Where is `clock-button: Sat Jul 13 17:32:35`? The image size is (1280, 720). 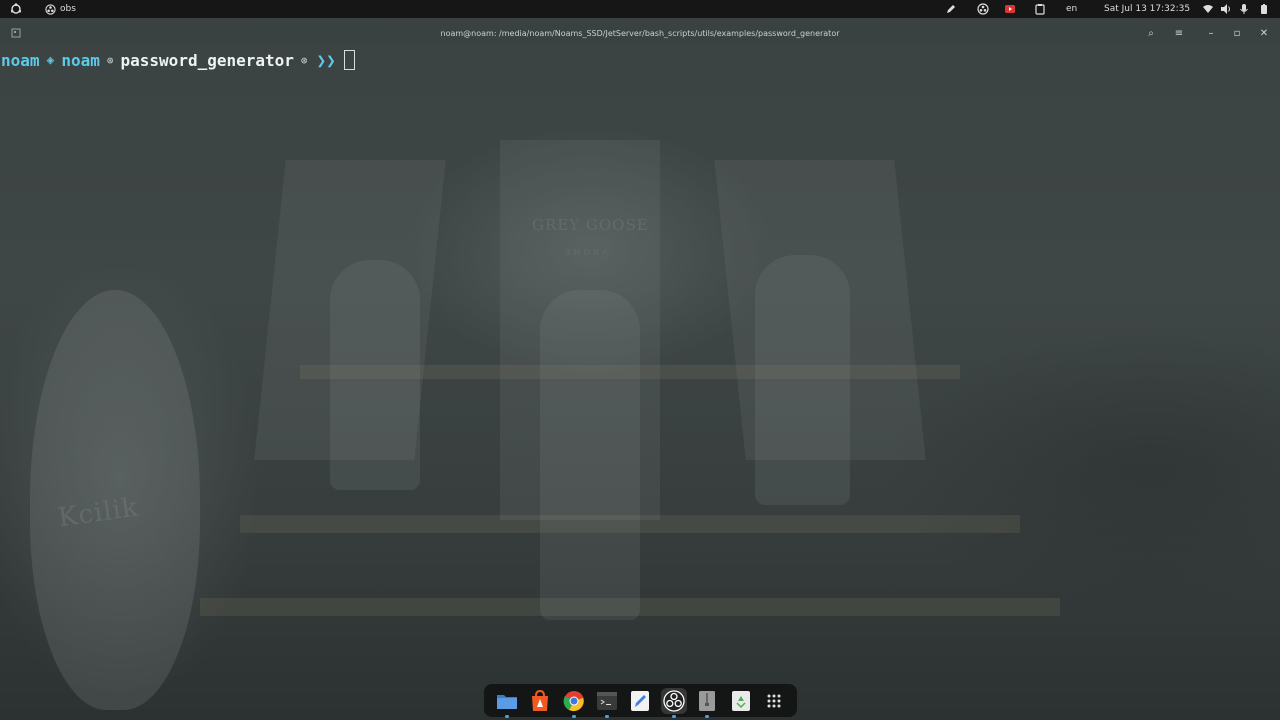
clock-button: Sat Jul 13 17:32:35 is located at coordinates (1147, 9).